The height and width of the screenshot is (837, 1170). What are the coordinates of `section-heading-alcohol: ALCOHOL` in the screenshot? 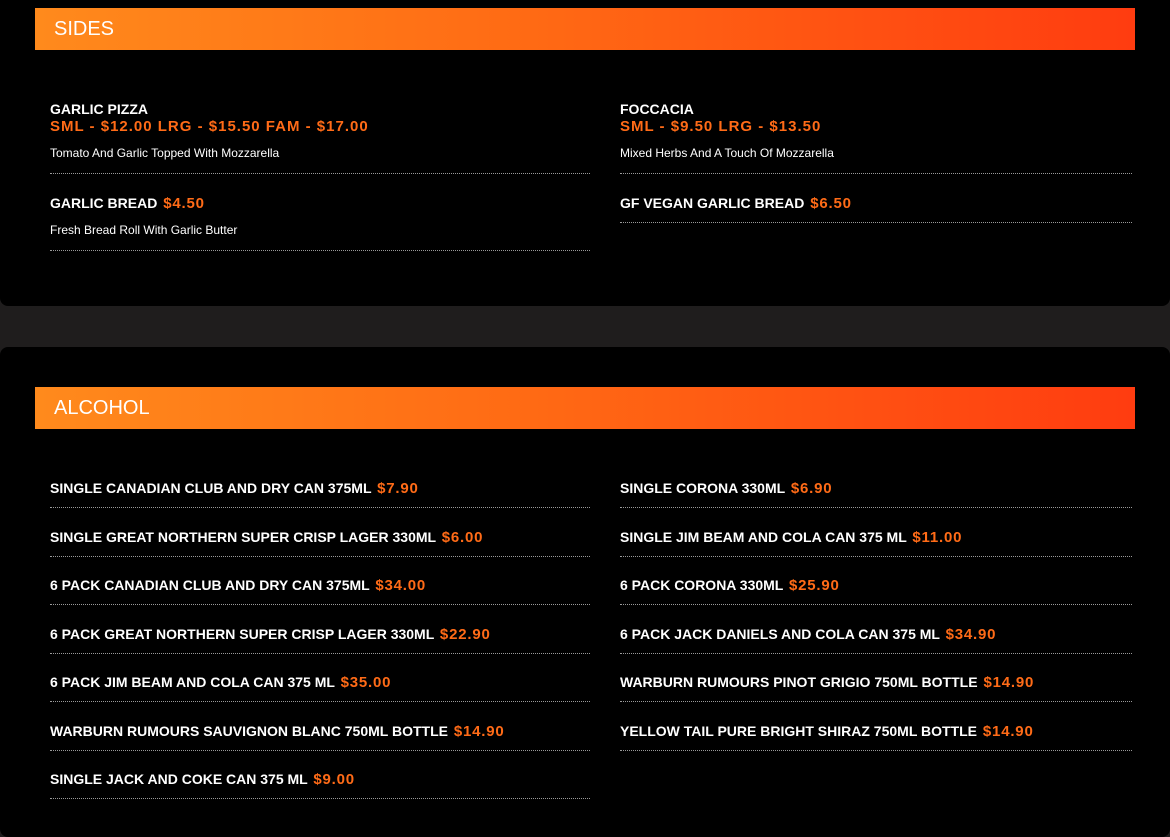 It's located at (585, 408).